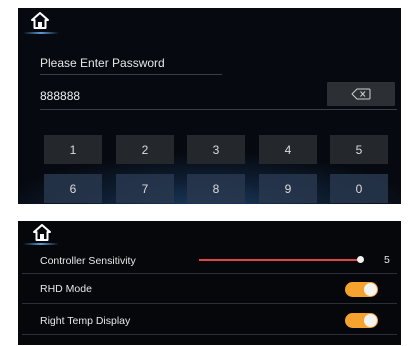 The width and height of the screenshot is (418, 346). What do you see at coordinates (145, 149) in the screenshot?
I see `key-2: 2` at bounding box center [145, 149].